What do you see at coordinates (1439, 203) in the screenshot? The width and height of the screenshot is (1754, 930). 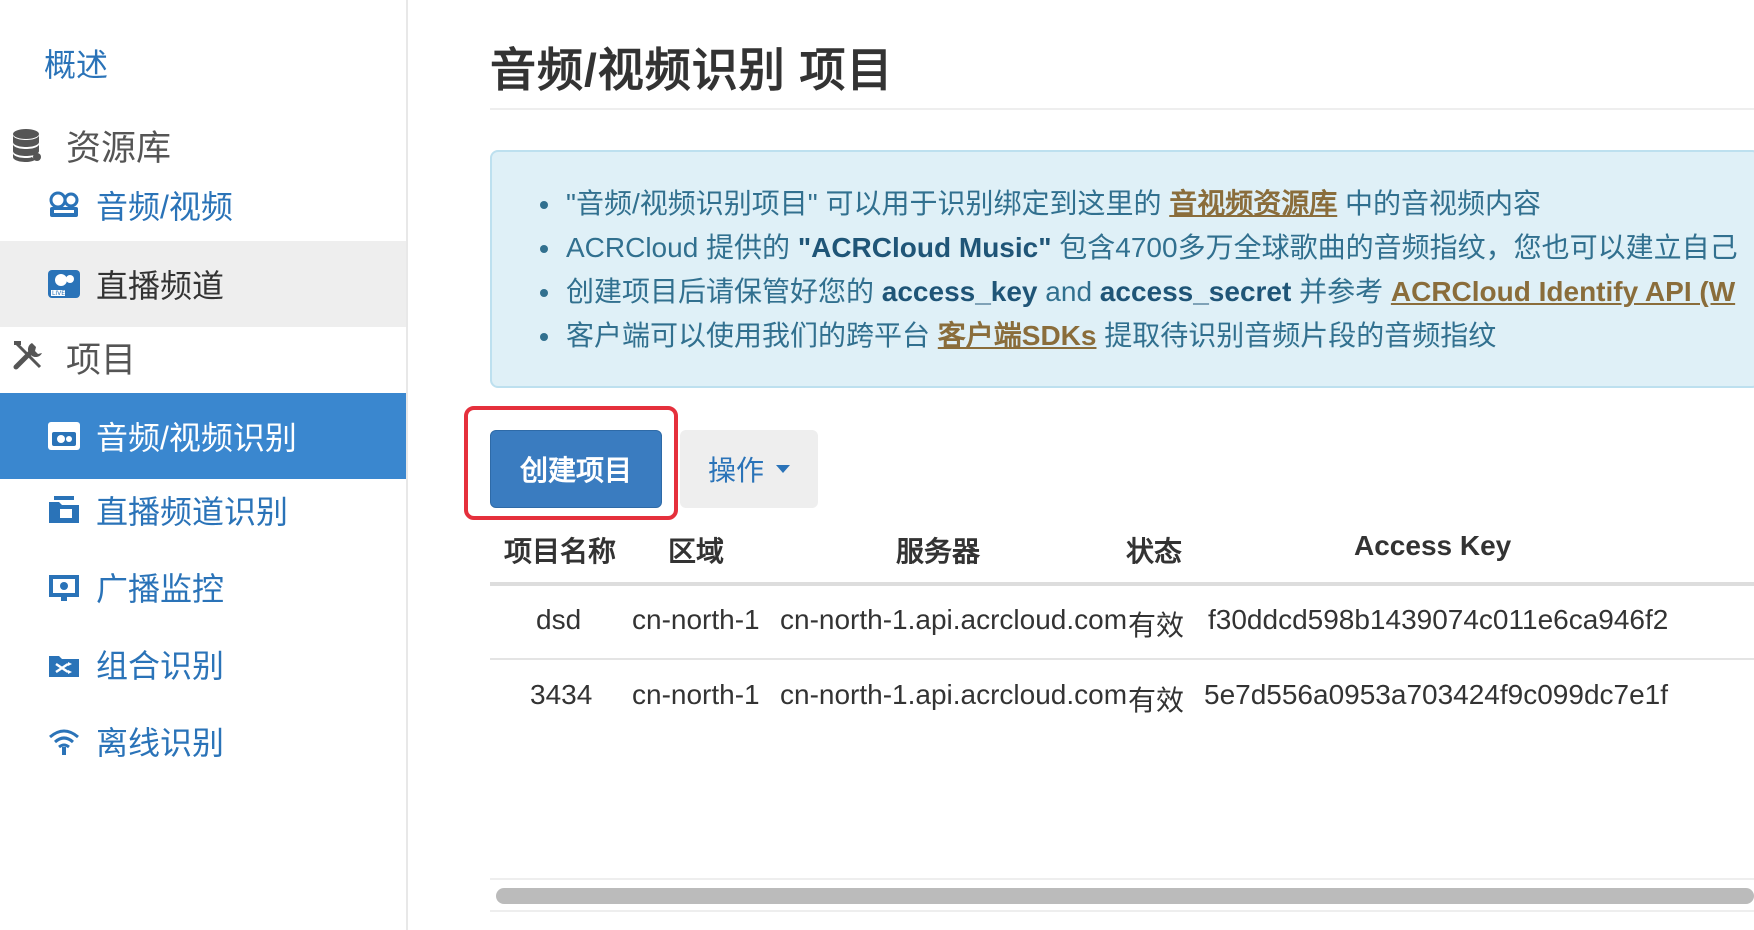 I see `info-text: 中的音视频内容` at bounding box center [1439, 203].